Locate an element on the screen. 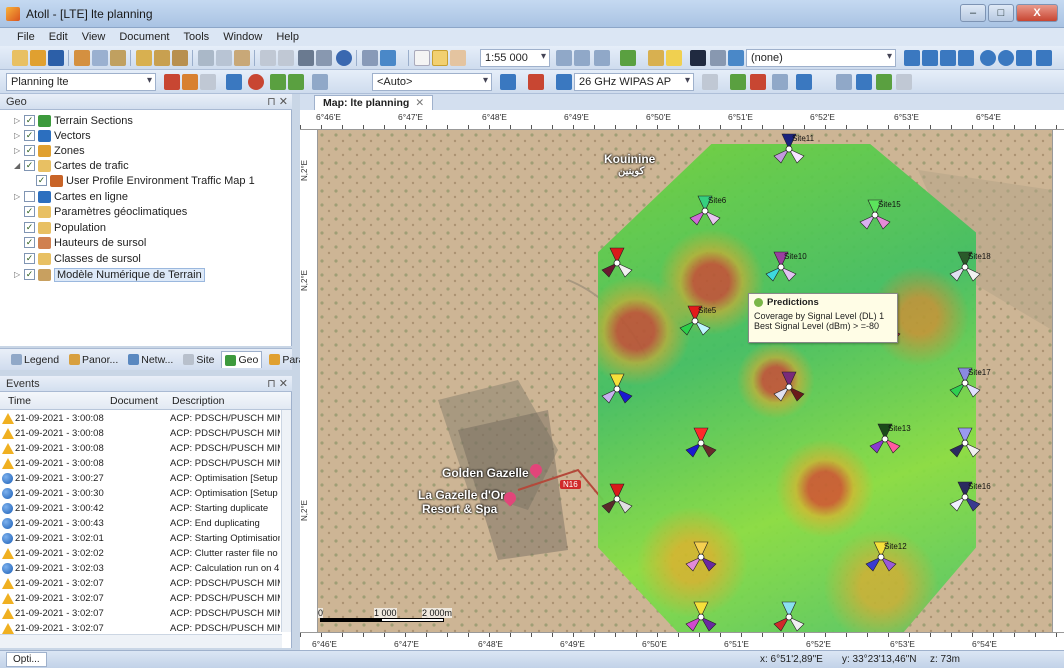 The width and height of the screenshot is (1064, 668). scale-combo: 1:55 000 is located at coordinates (515, 58).